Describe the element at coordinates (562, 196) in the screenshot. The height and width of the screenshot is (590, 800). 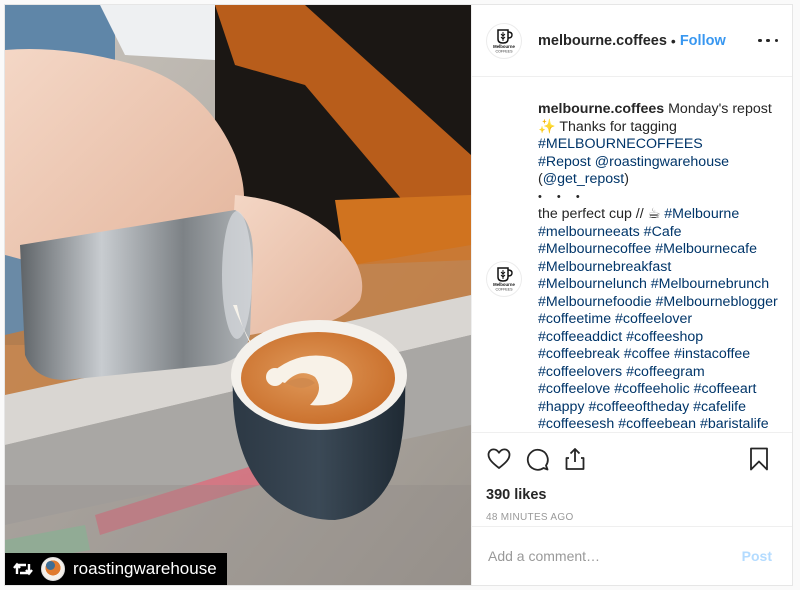
I see `caption-dots: • • •` at that location.